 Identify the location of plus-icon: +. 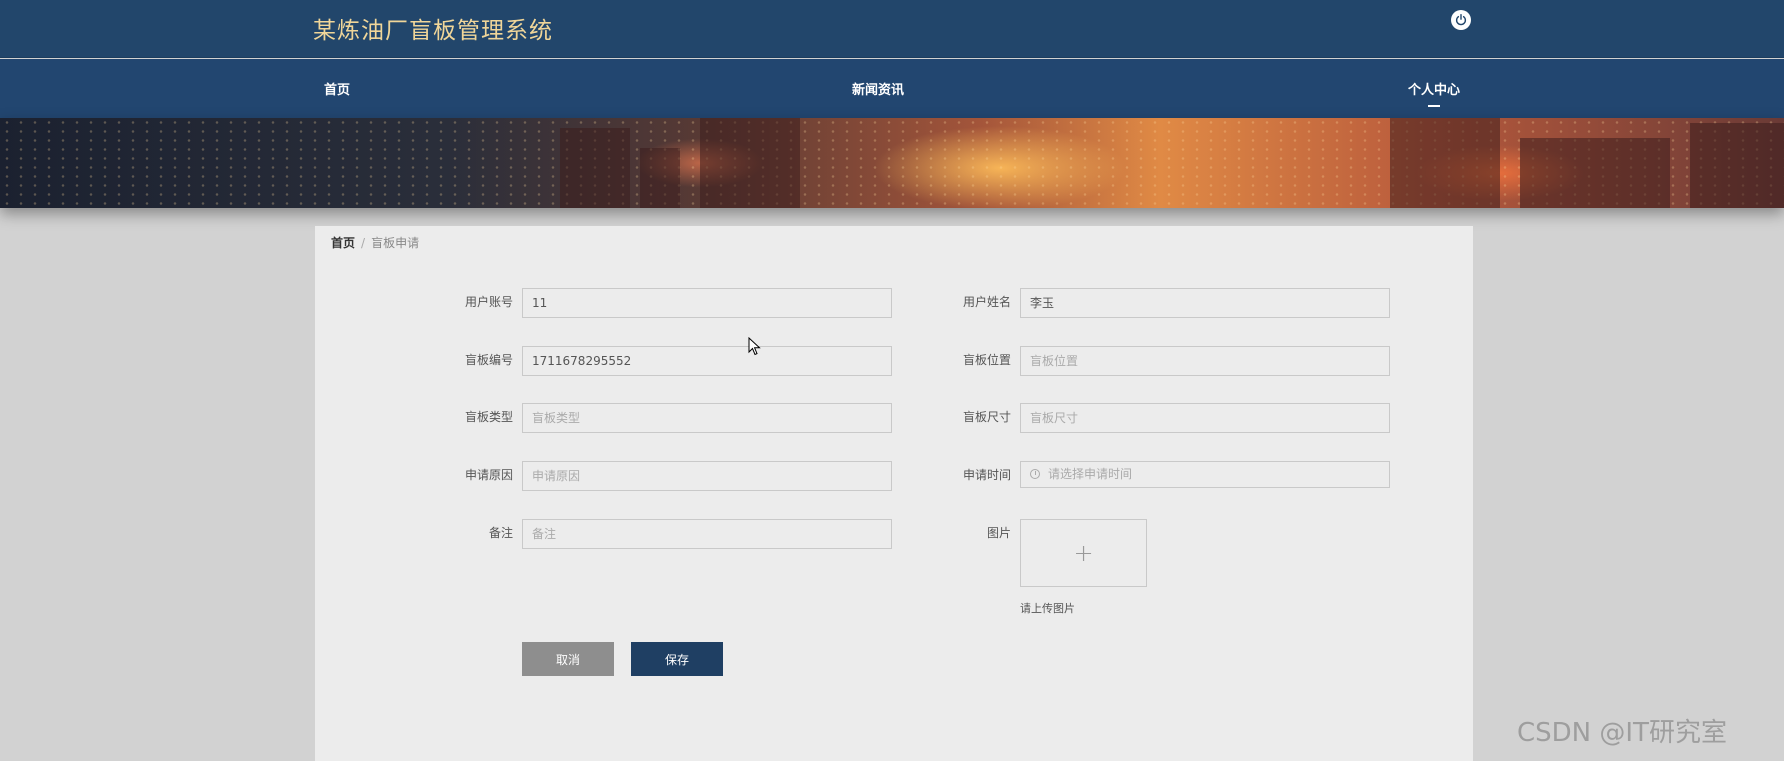
(1083, 553).